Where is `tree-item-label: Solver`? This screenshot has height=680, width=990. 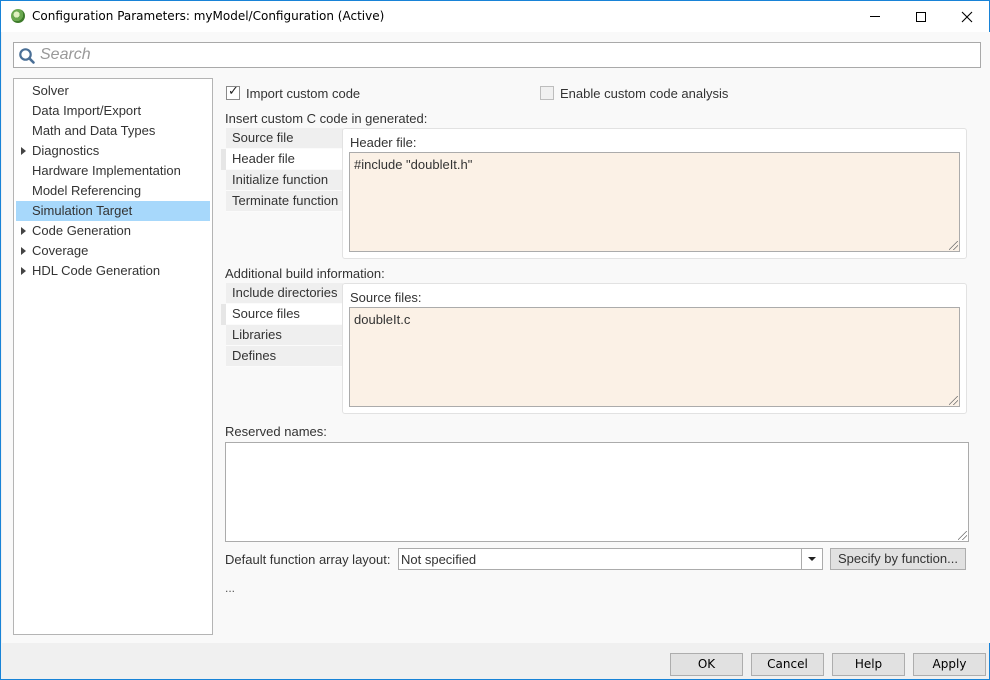 tree-item-label: Solver is located at coordinates (50, 90).